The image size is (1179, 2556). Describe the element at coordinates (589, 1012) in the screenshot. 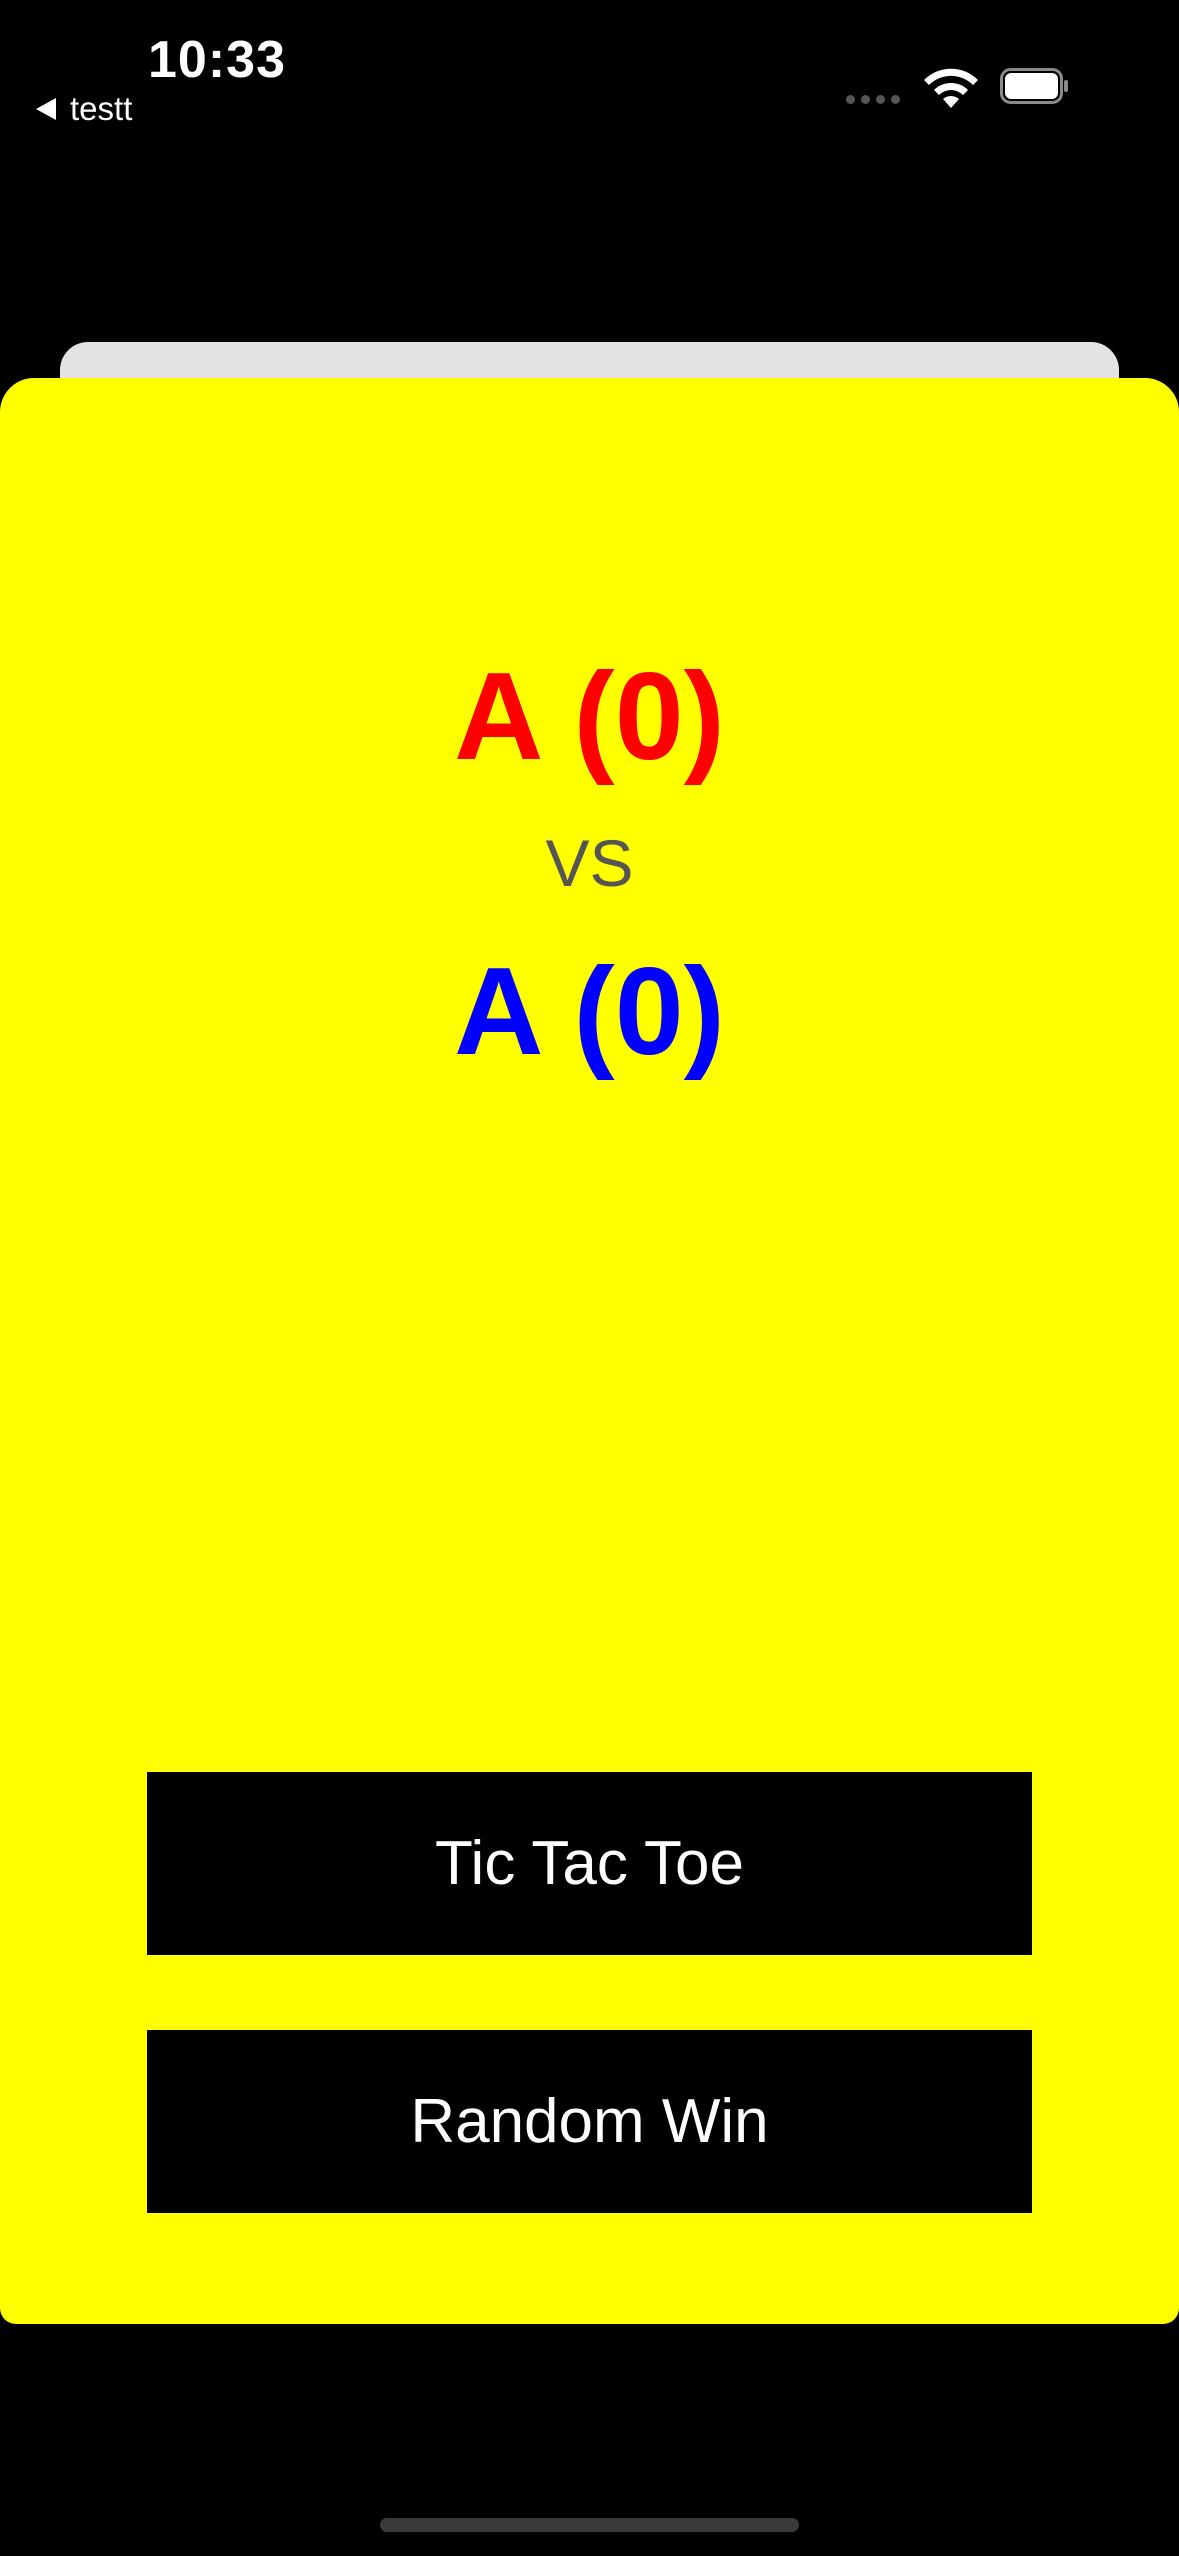

I see `player-two-score: A (0)` at that location.